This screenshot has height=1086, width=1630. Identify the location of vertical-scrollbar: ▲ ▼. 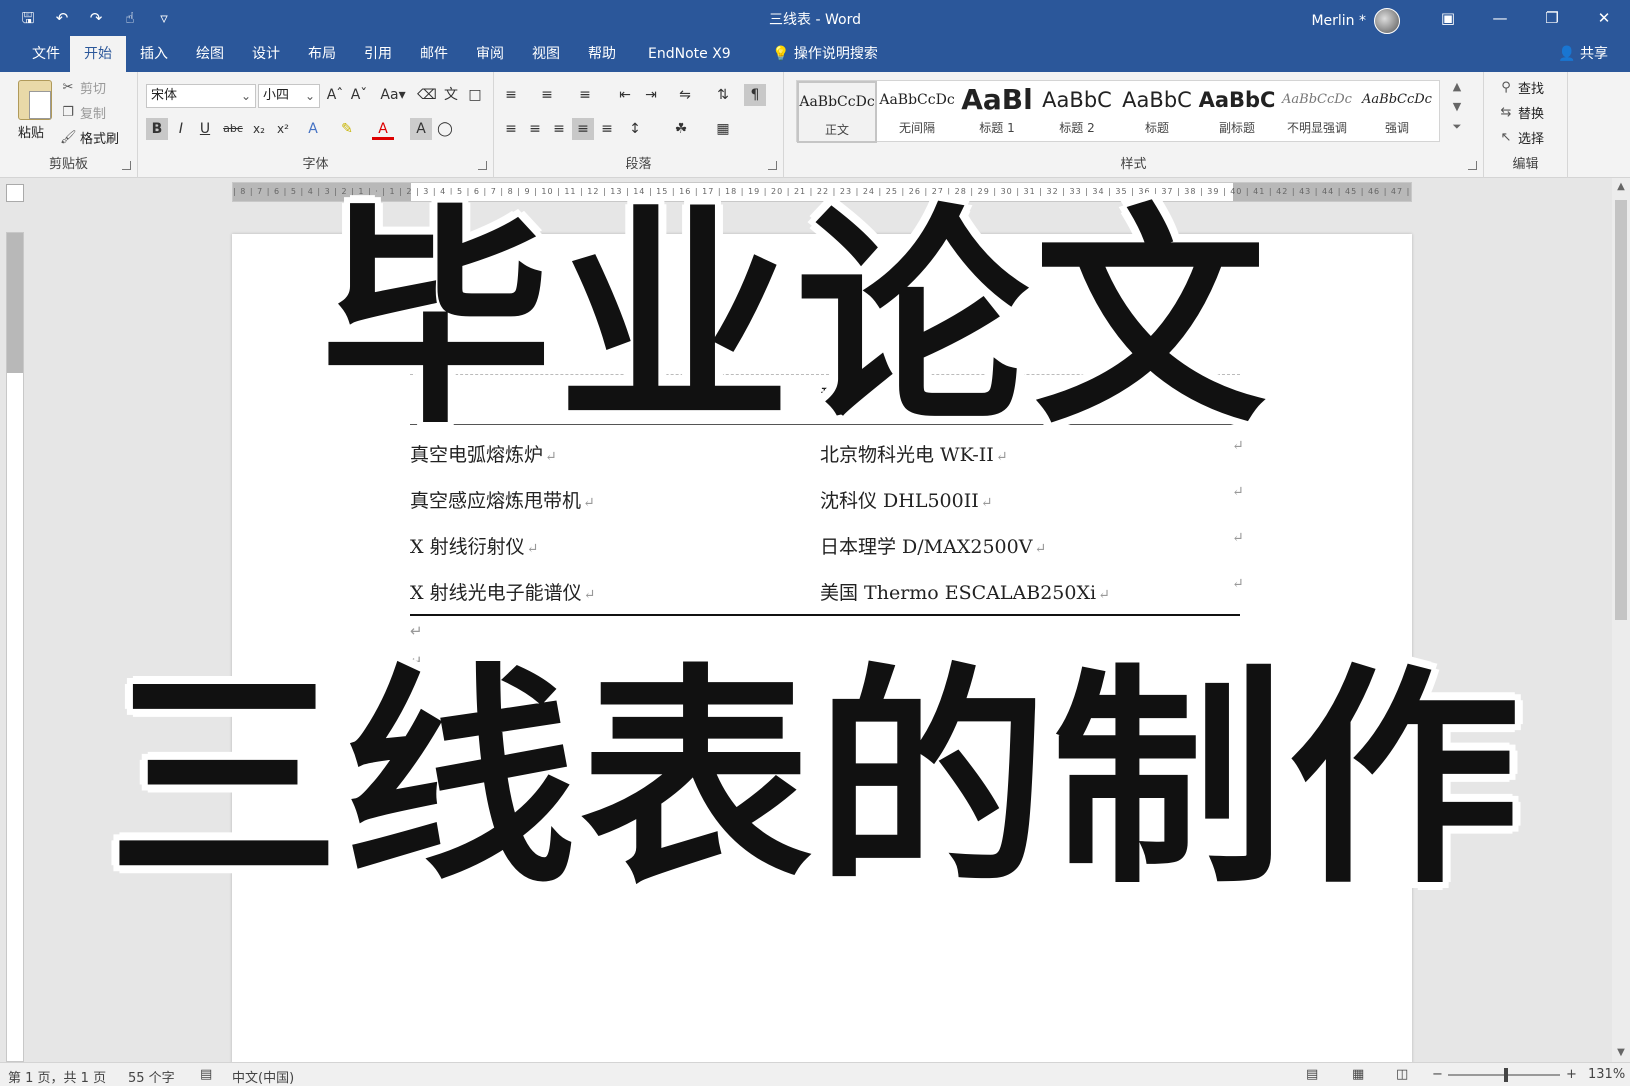
(1621, 620).